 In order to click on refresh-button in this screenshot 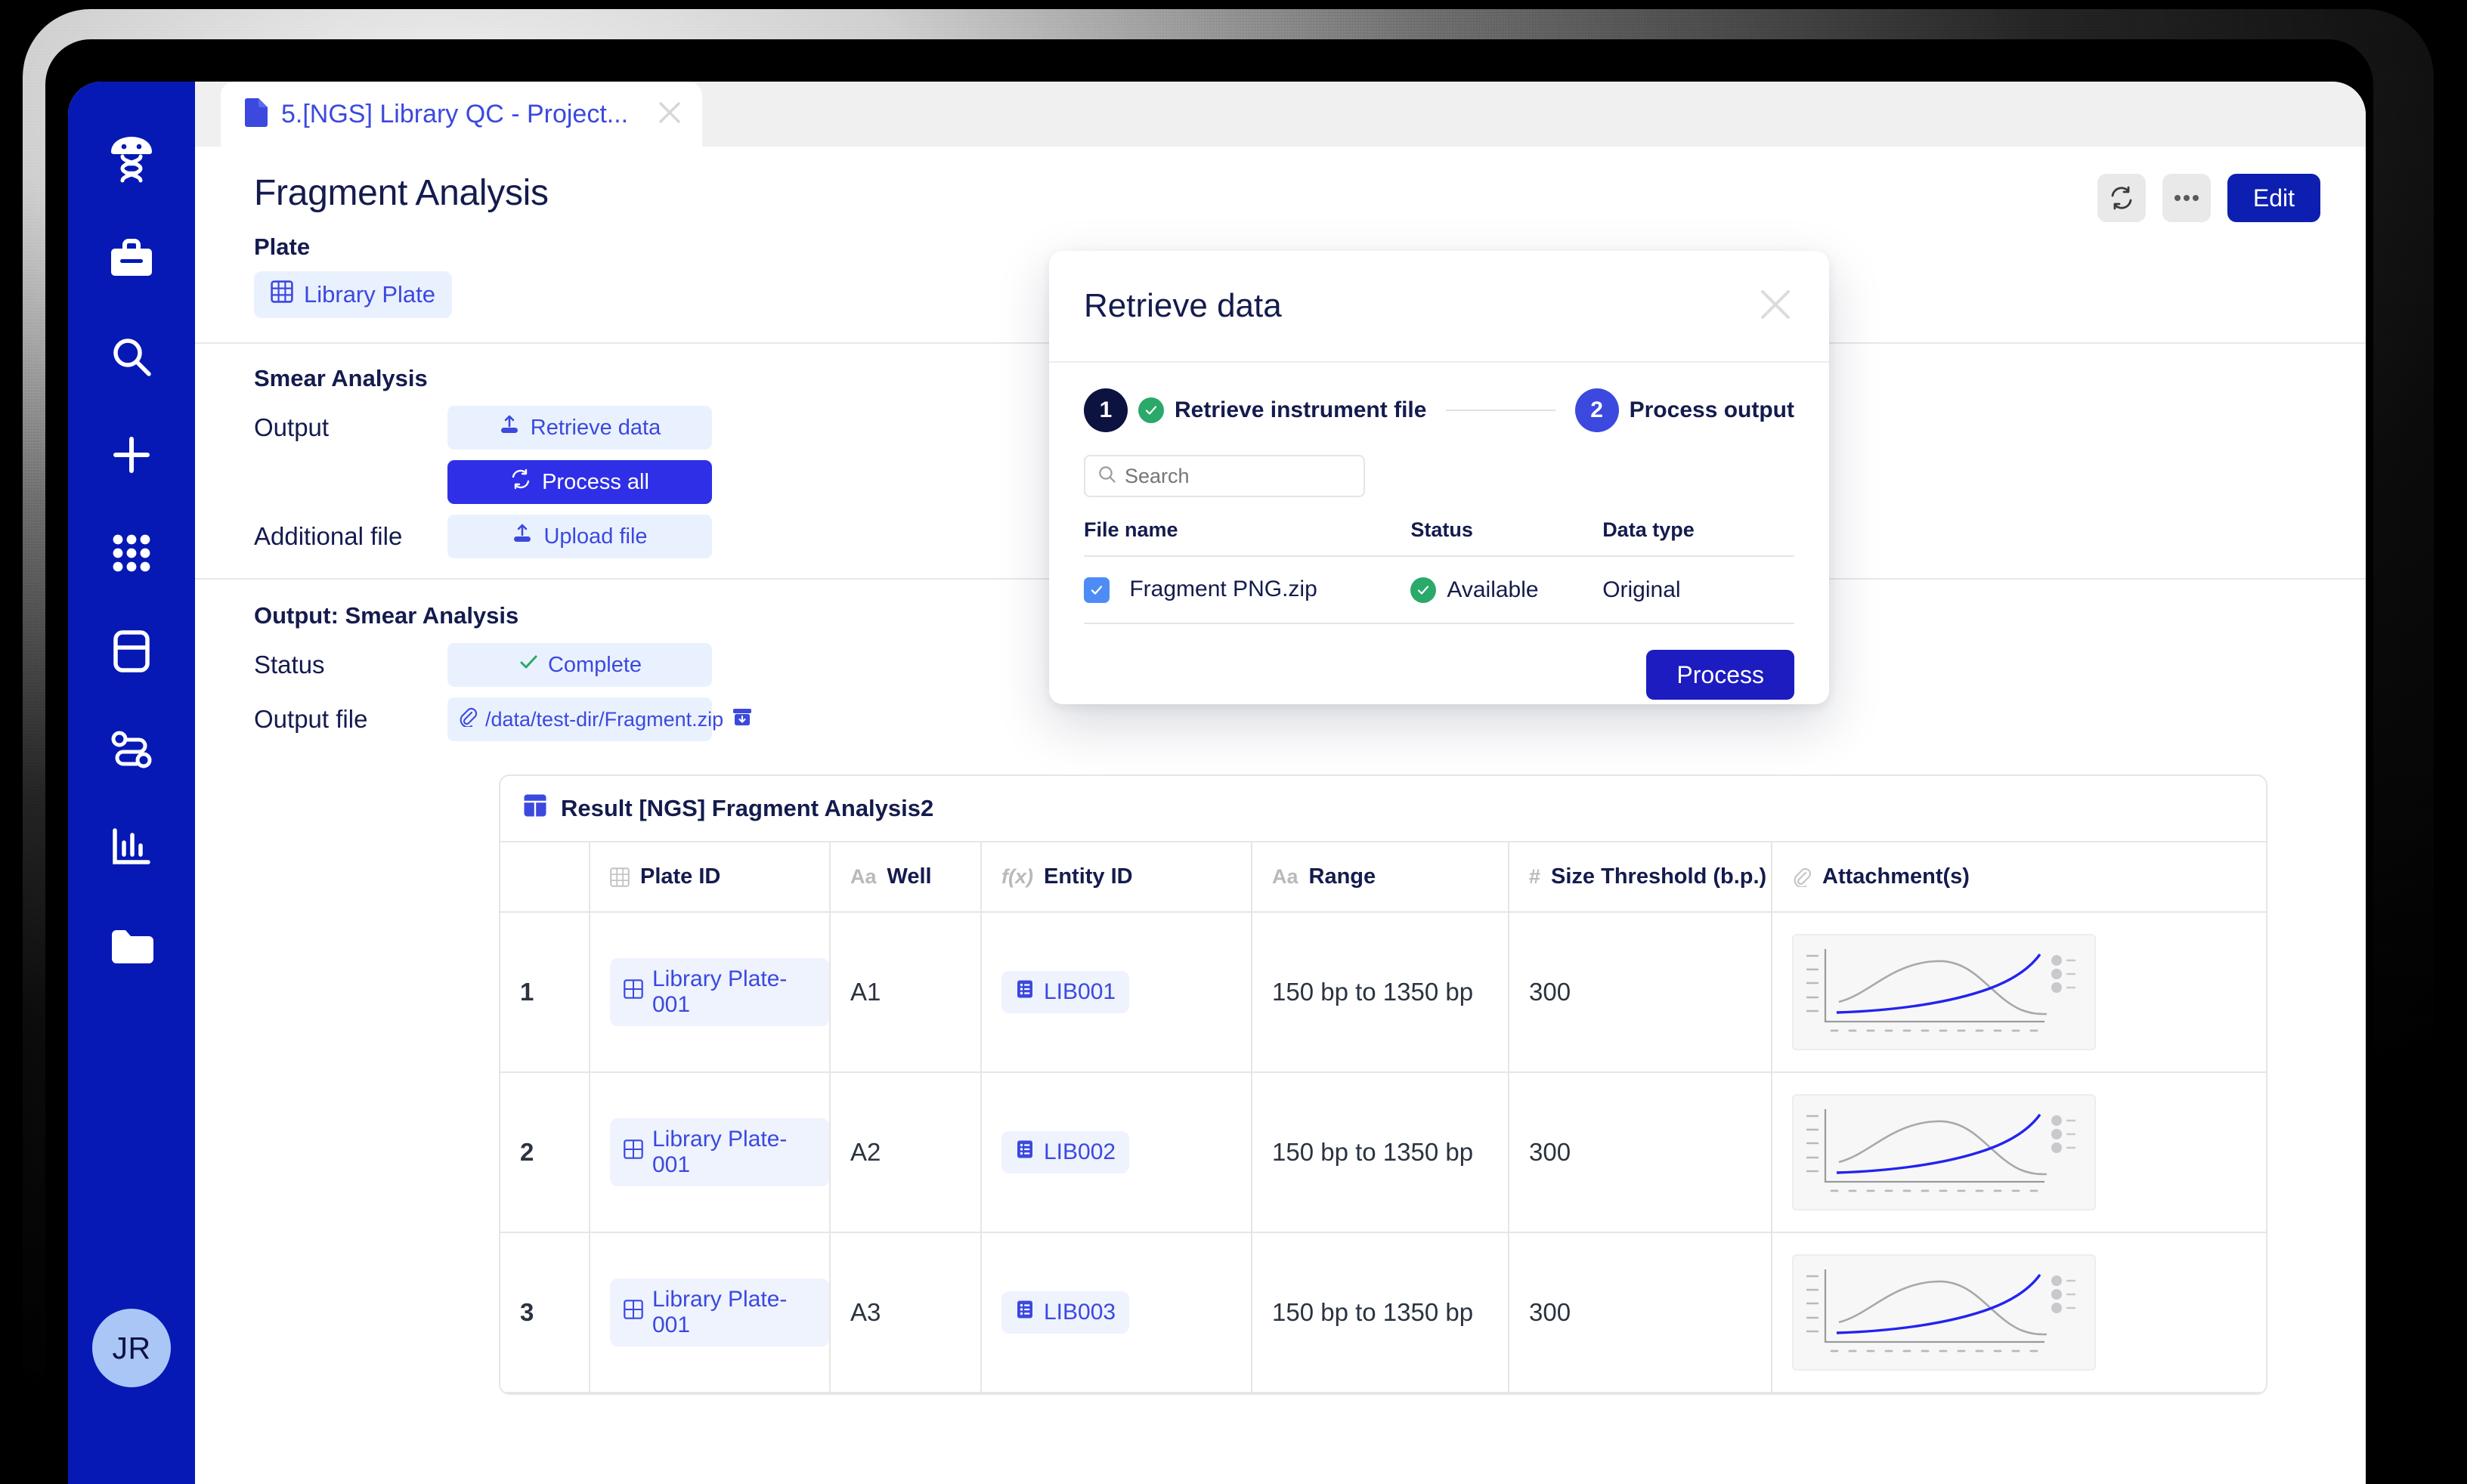, I will do `click(2121, 198)`.